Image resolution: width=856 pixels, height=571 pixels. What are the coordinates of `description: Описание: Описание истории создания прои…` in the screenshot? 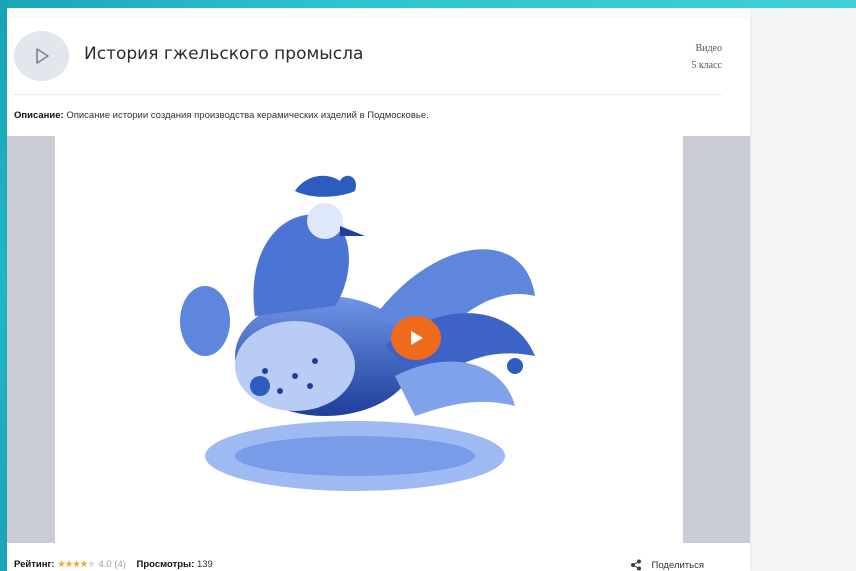 It's located at (221, 115).